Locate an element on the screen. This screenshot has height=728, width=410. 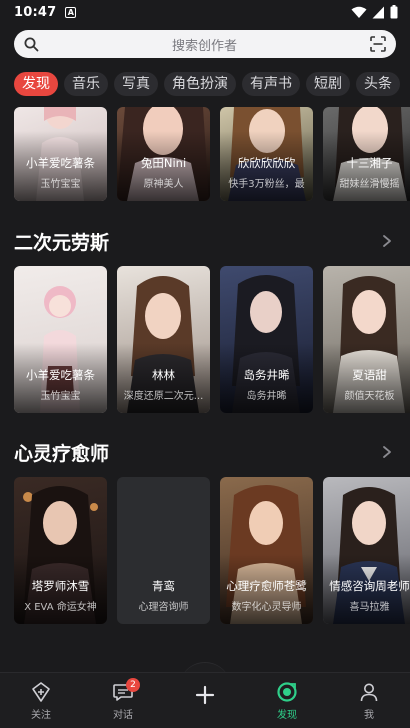
creator-subtitle: 快手3万粉丝，最 is located at coordinates (266, 184).